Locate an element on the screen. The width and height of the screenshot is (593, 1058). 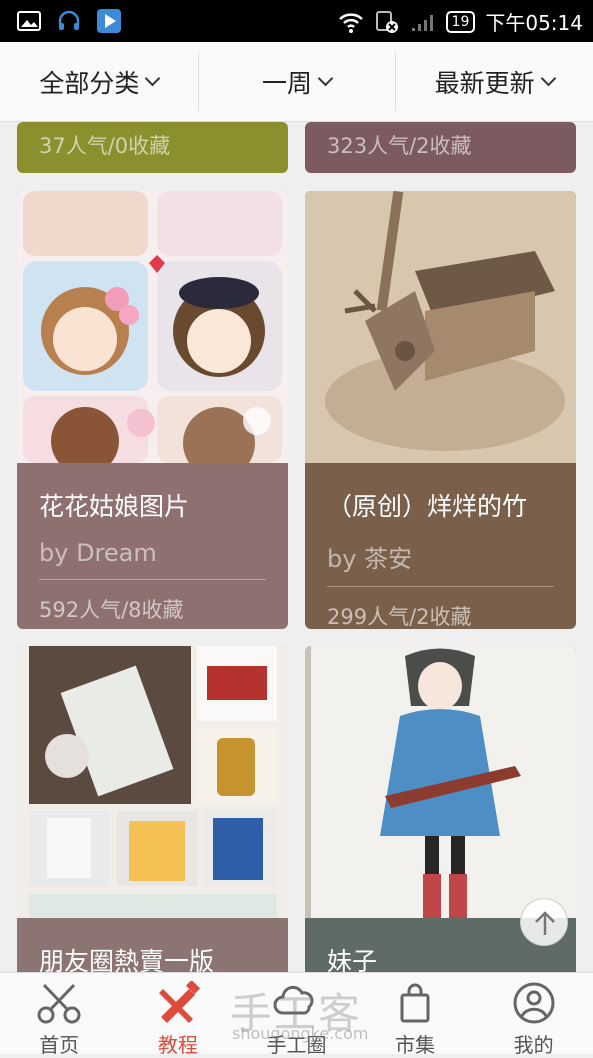
tab-market: 市集 is located at coordinates (415, 1015).